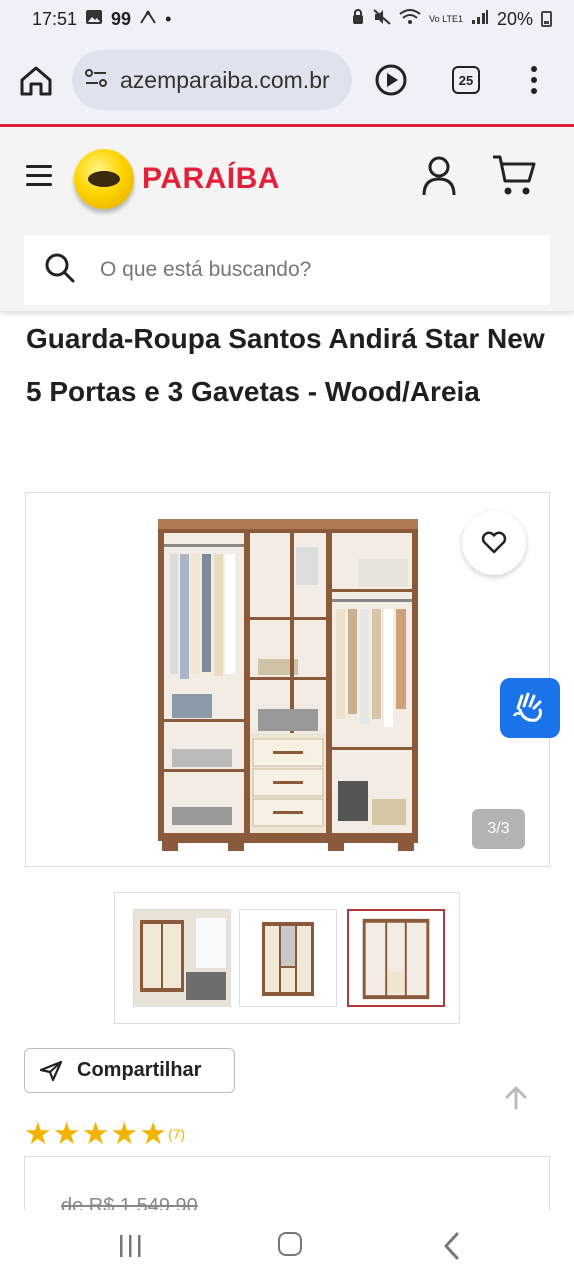 This screenshot has height=1280, width=574. Describe the element at coordinates (498, 829) in the screenshot. I see `image-counter: 3/3` at that location.